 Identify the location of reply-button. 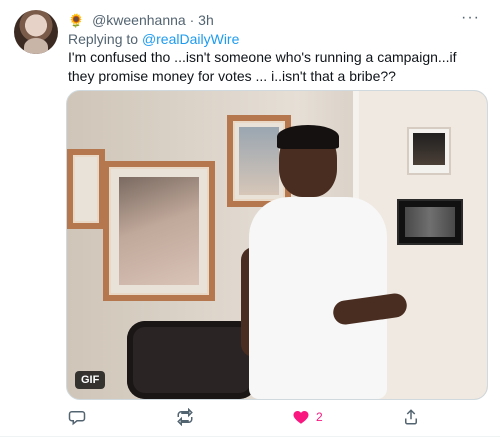
(77, 417).